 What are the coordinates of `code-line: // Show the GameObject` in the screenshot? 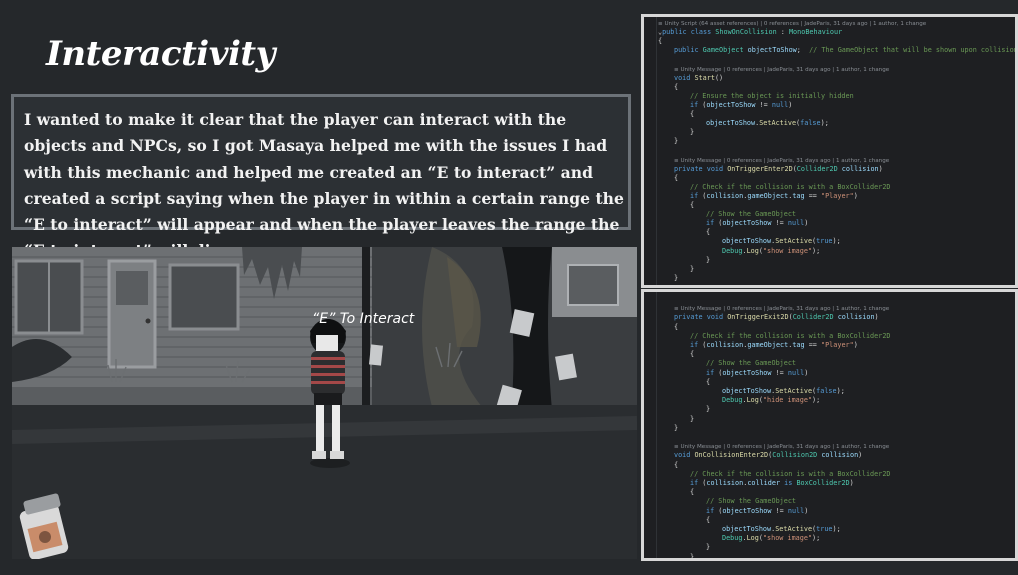 It's located at (751, 501).